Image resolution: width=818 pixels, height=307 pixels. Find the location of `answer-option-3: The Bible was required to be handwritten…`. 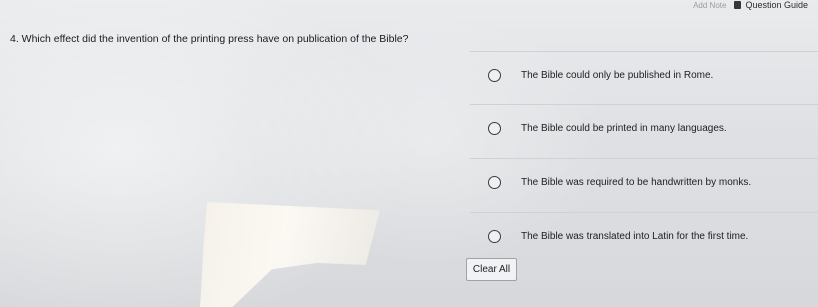

answer-option-3: The Bible was required to be handwritten… is located at coordinates (644, 181).